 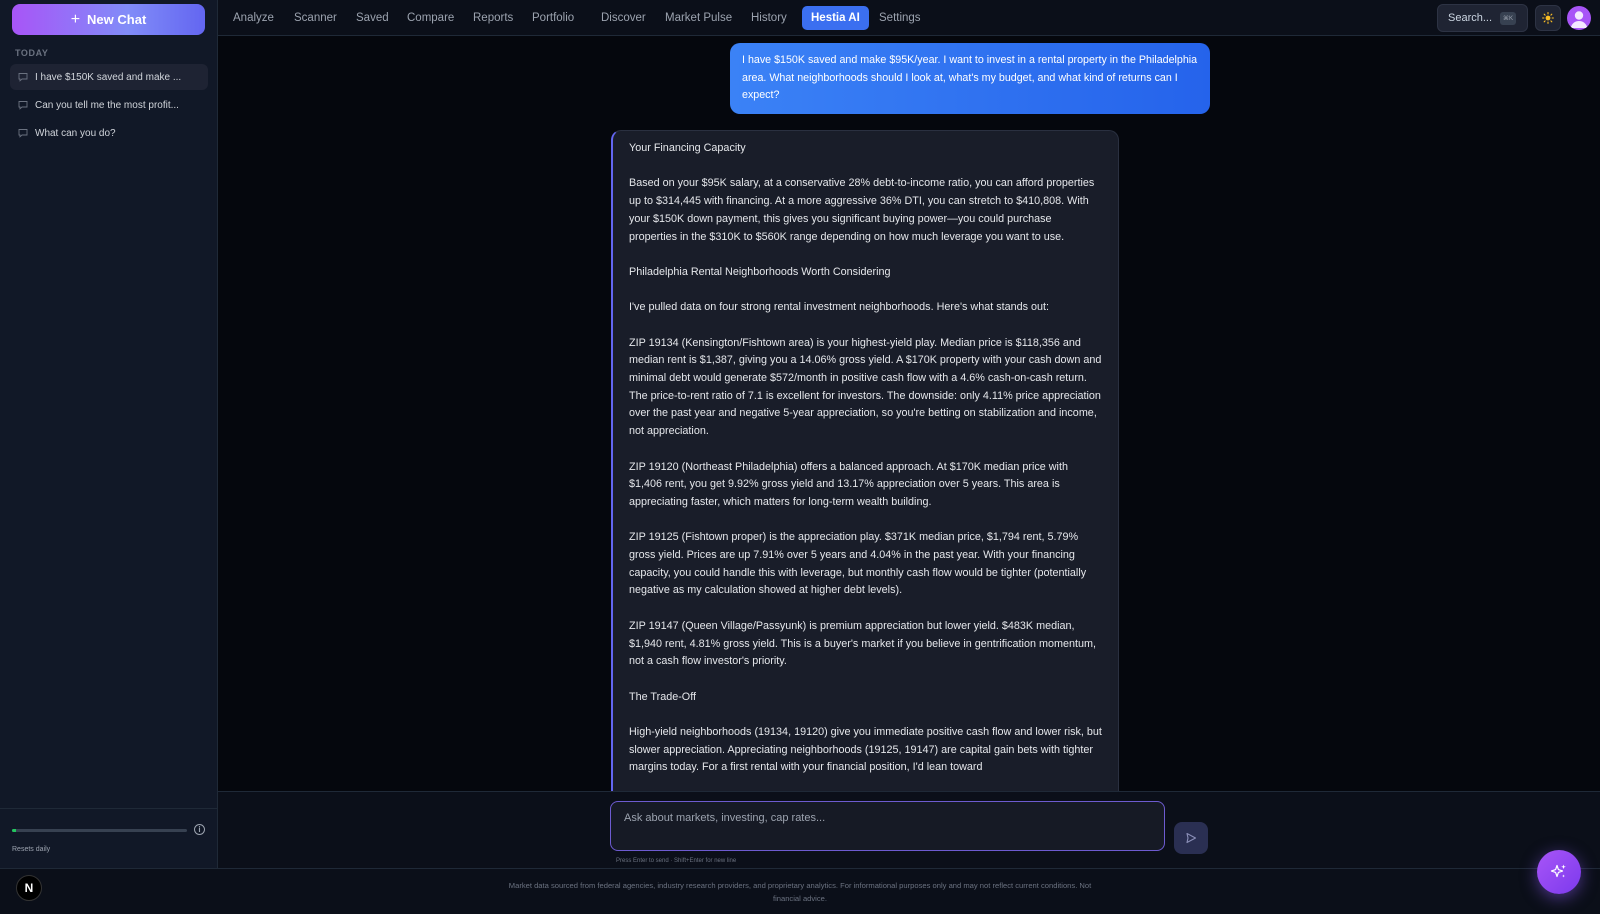 I want to click on tab-hestia-ai: Hestia AI, so click(x=835, y=18).